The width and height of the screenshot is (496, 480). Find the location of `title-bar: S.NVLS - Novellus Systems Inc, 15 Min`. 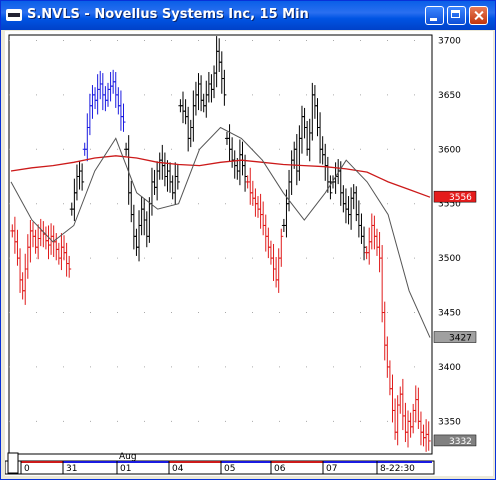

title-bar: S.NVLS - Novellus Systems Inc, 15 Min is located at coordinates (248, 15).